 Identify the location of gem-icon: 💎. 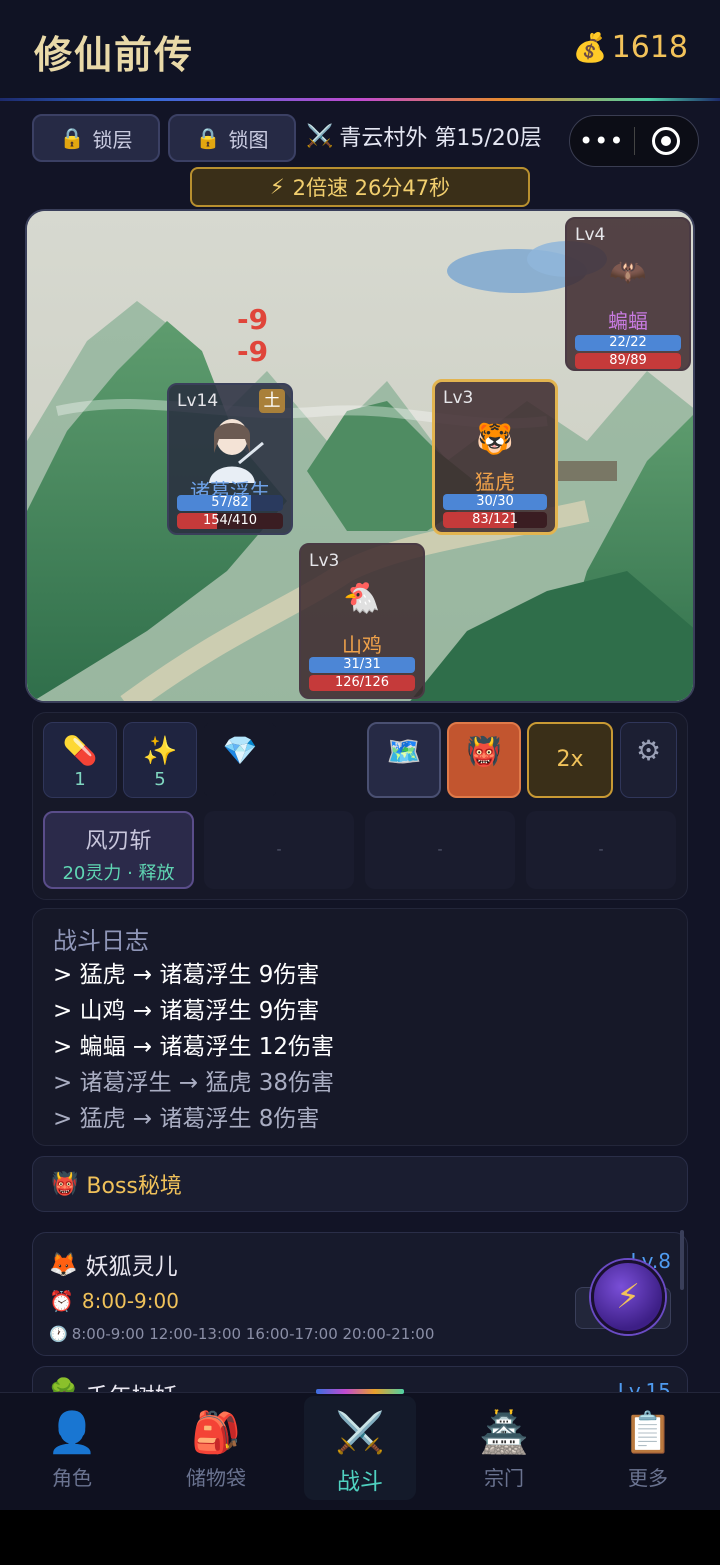
(240, 750).